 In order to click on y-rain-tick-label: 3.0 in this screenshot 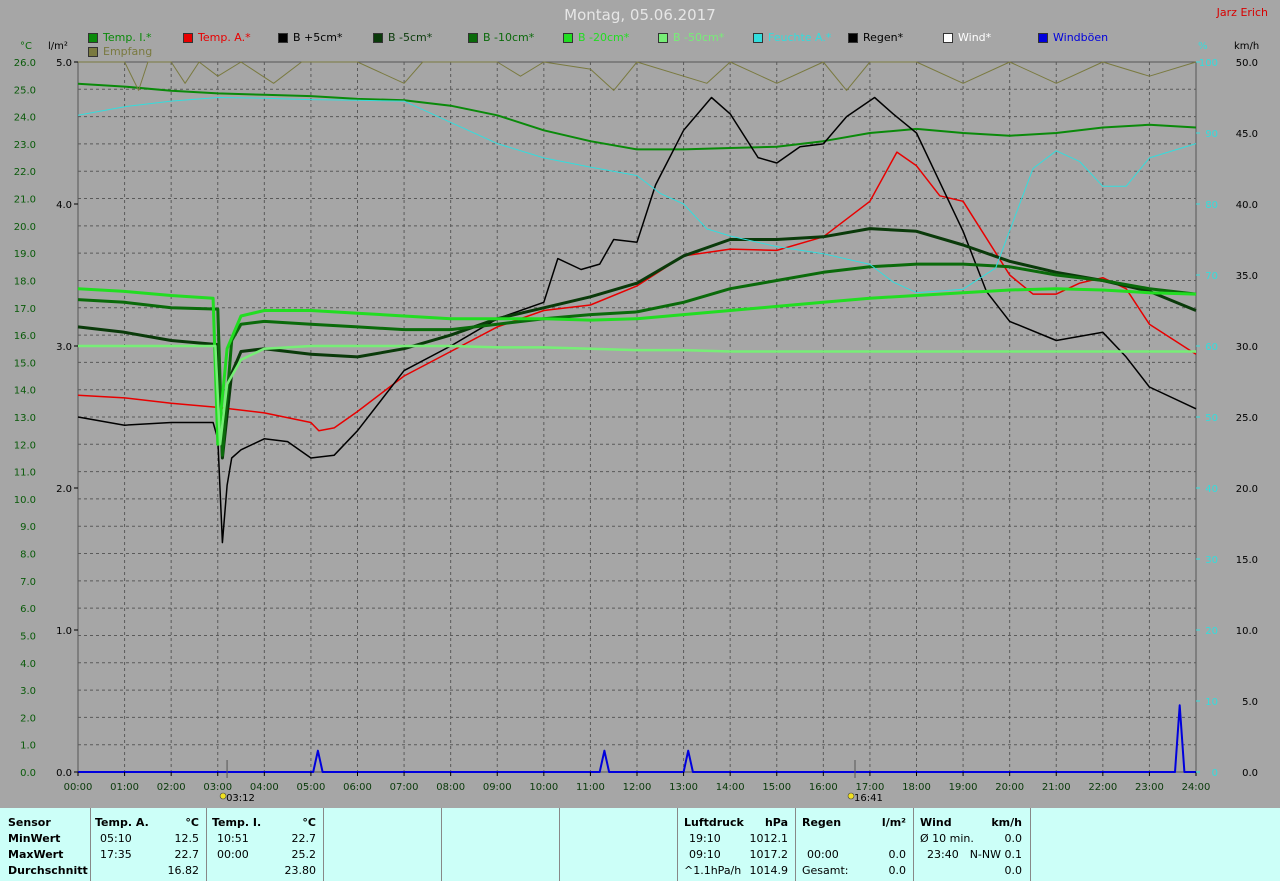, I will do `click(64, 347)`.